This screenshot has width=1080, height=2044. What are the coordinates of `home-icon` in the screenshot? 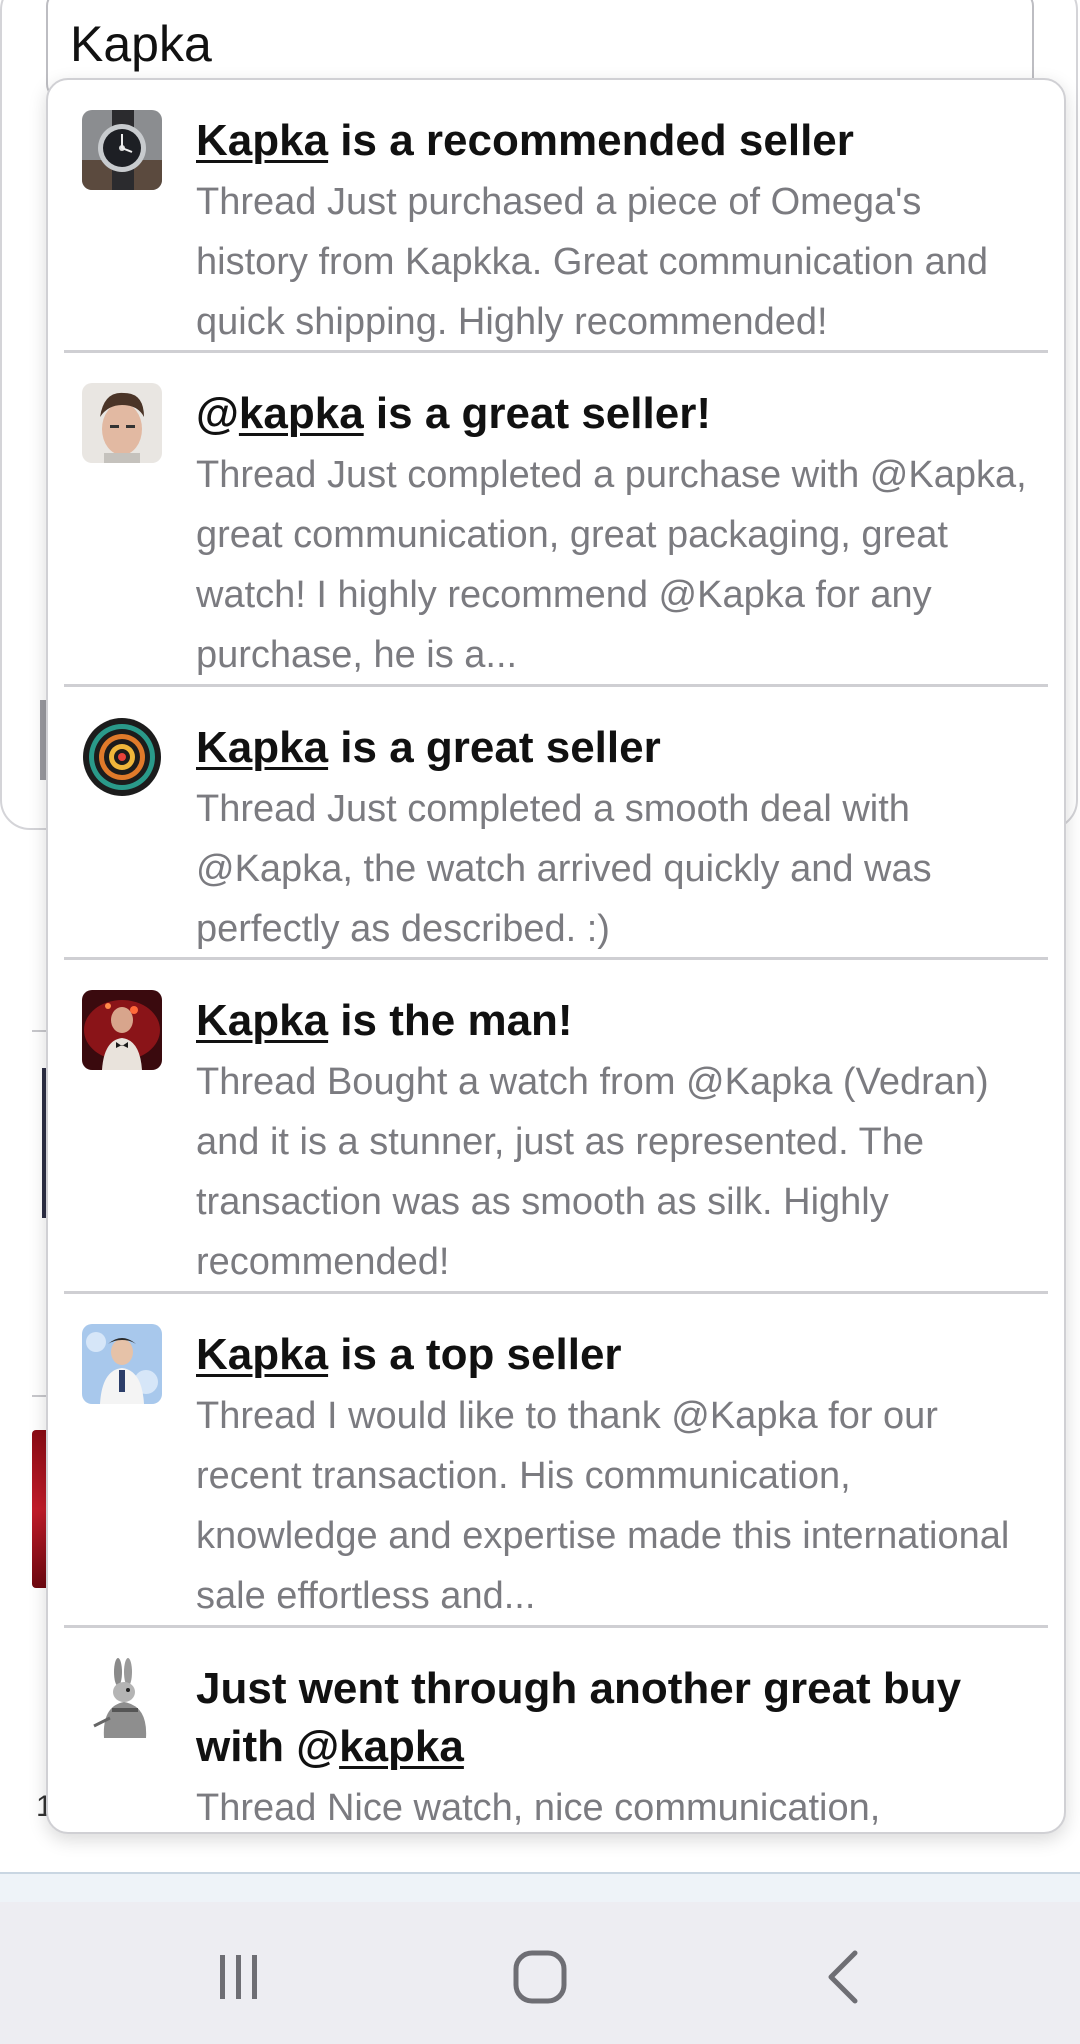 It's located at (540, 1977).